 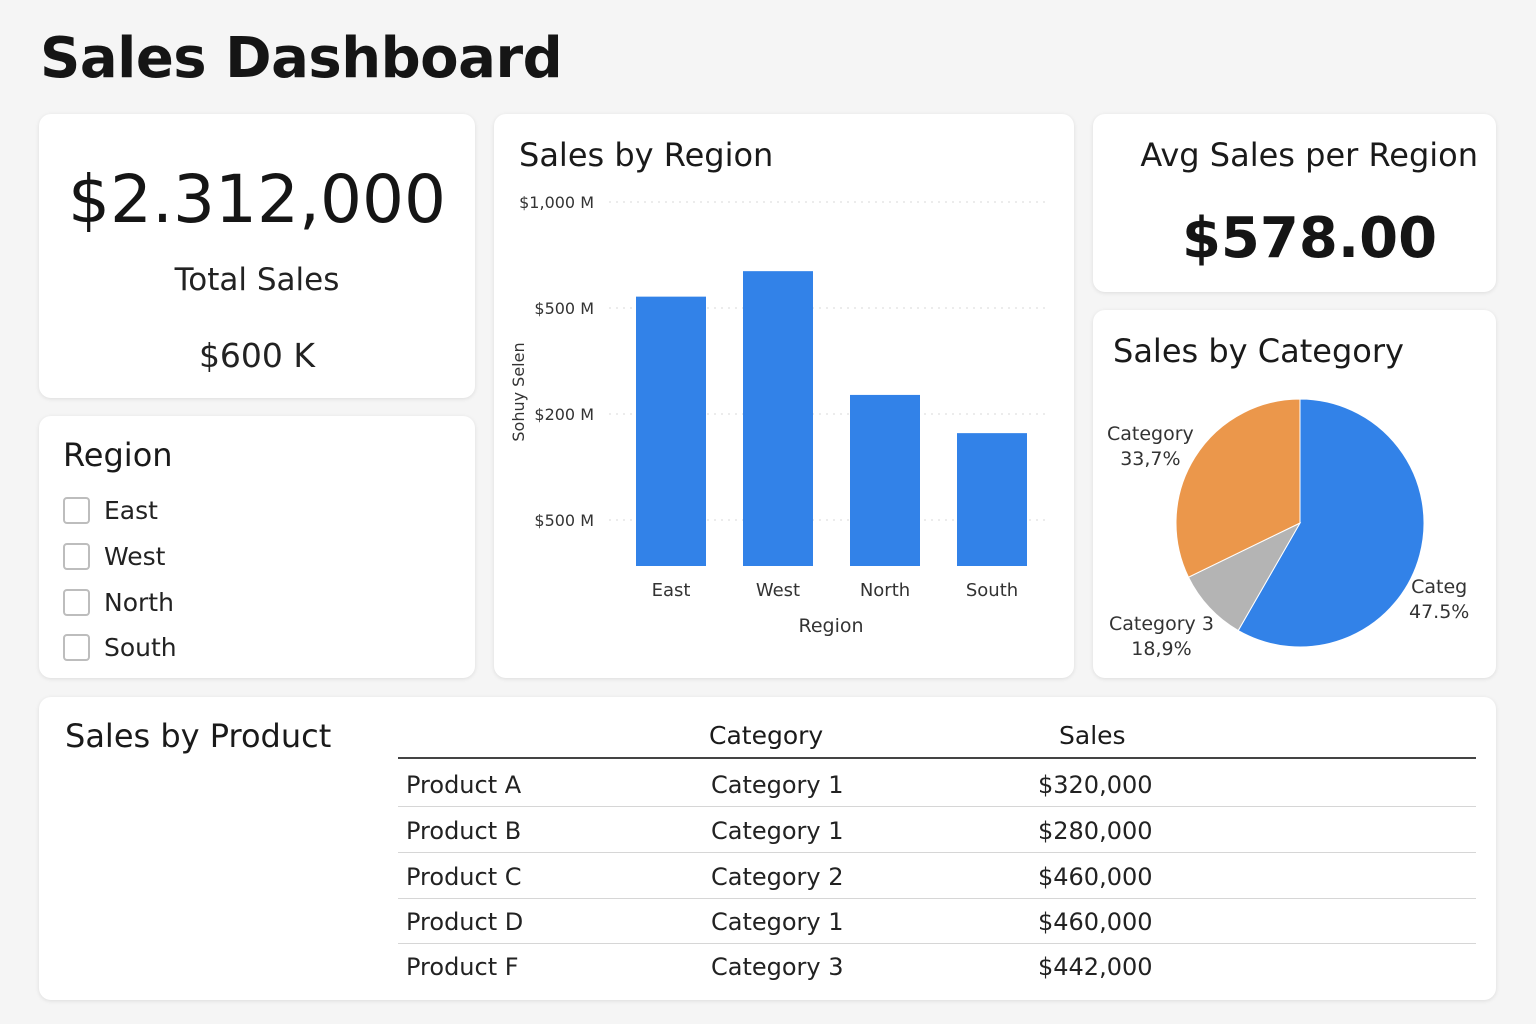 I want to click on x-tick-label: North, so click(x=885, y=590).